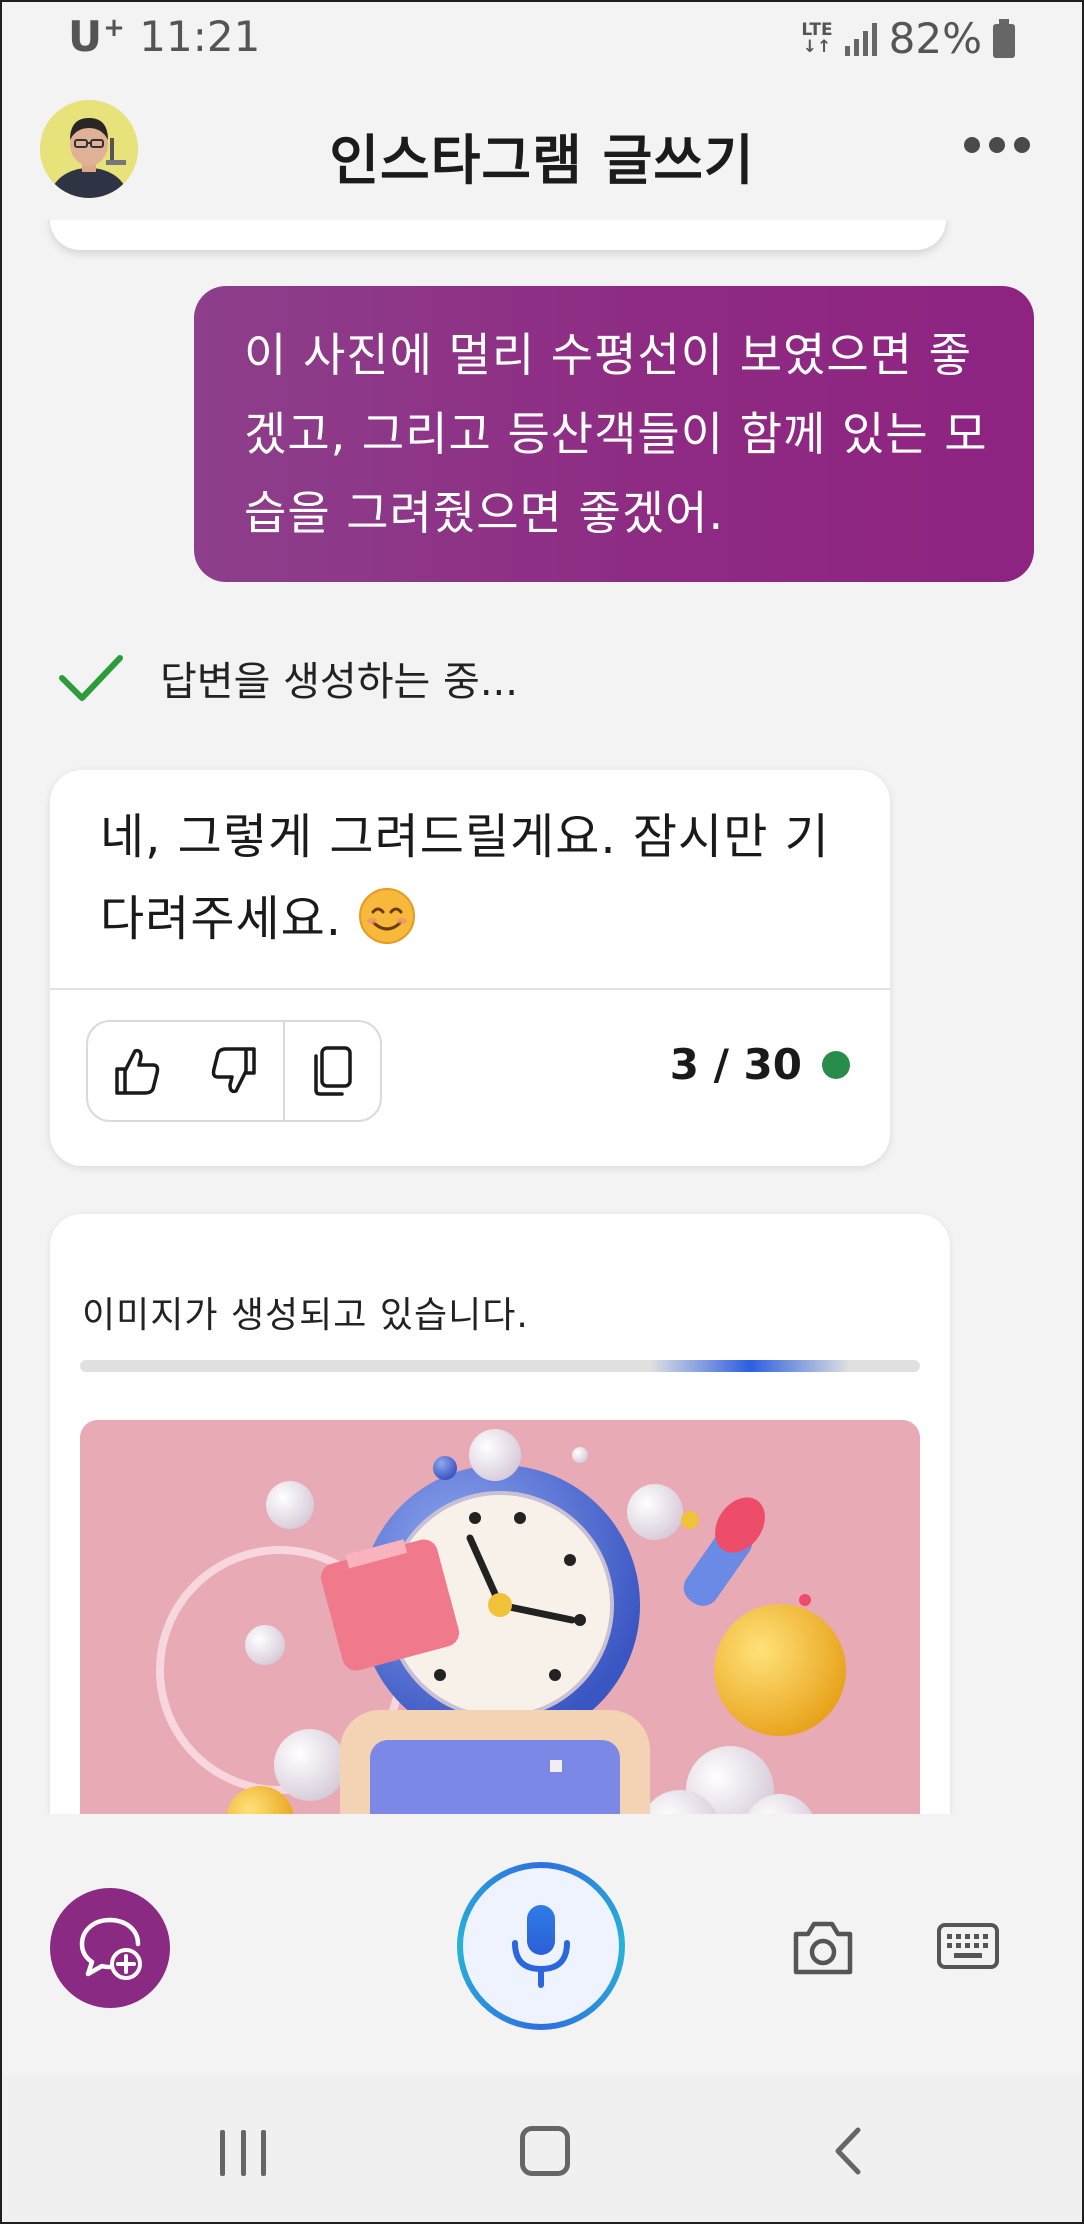  Describe the element at coordinates (542, 160) in the screenshot. I see `page-title: 인스타그램 글쓰기` at that location.